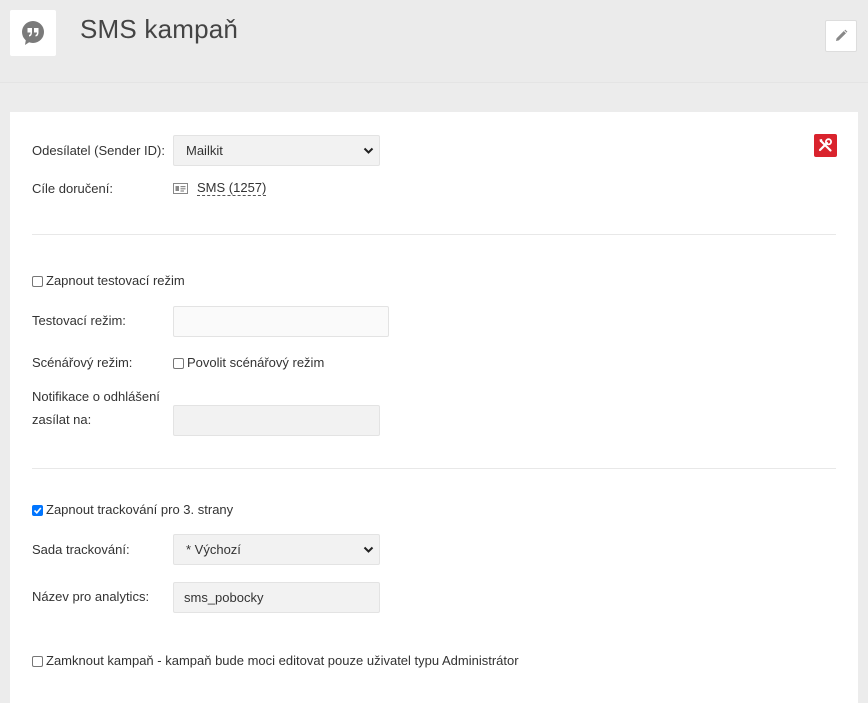 This screenshot has width=868, height=703. What do you see at coordinates (81, 549) in the screenshot?
I see `tracking-set-label: Sada trackování:` at bounding box center [81, 549].